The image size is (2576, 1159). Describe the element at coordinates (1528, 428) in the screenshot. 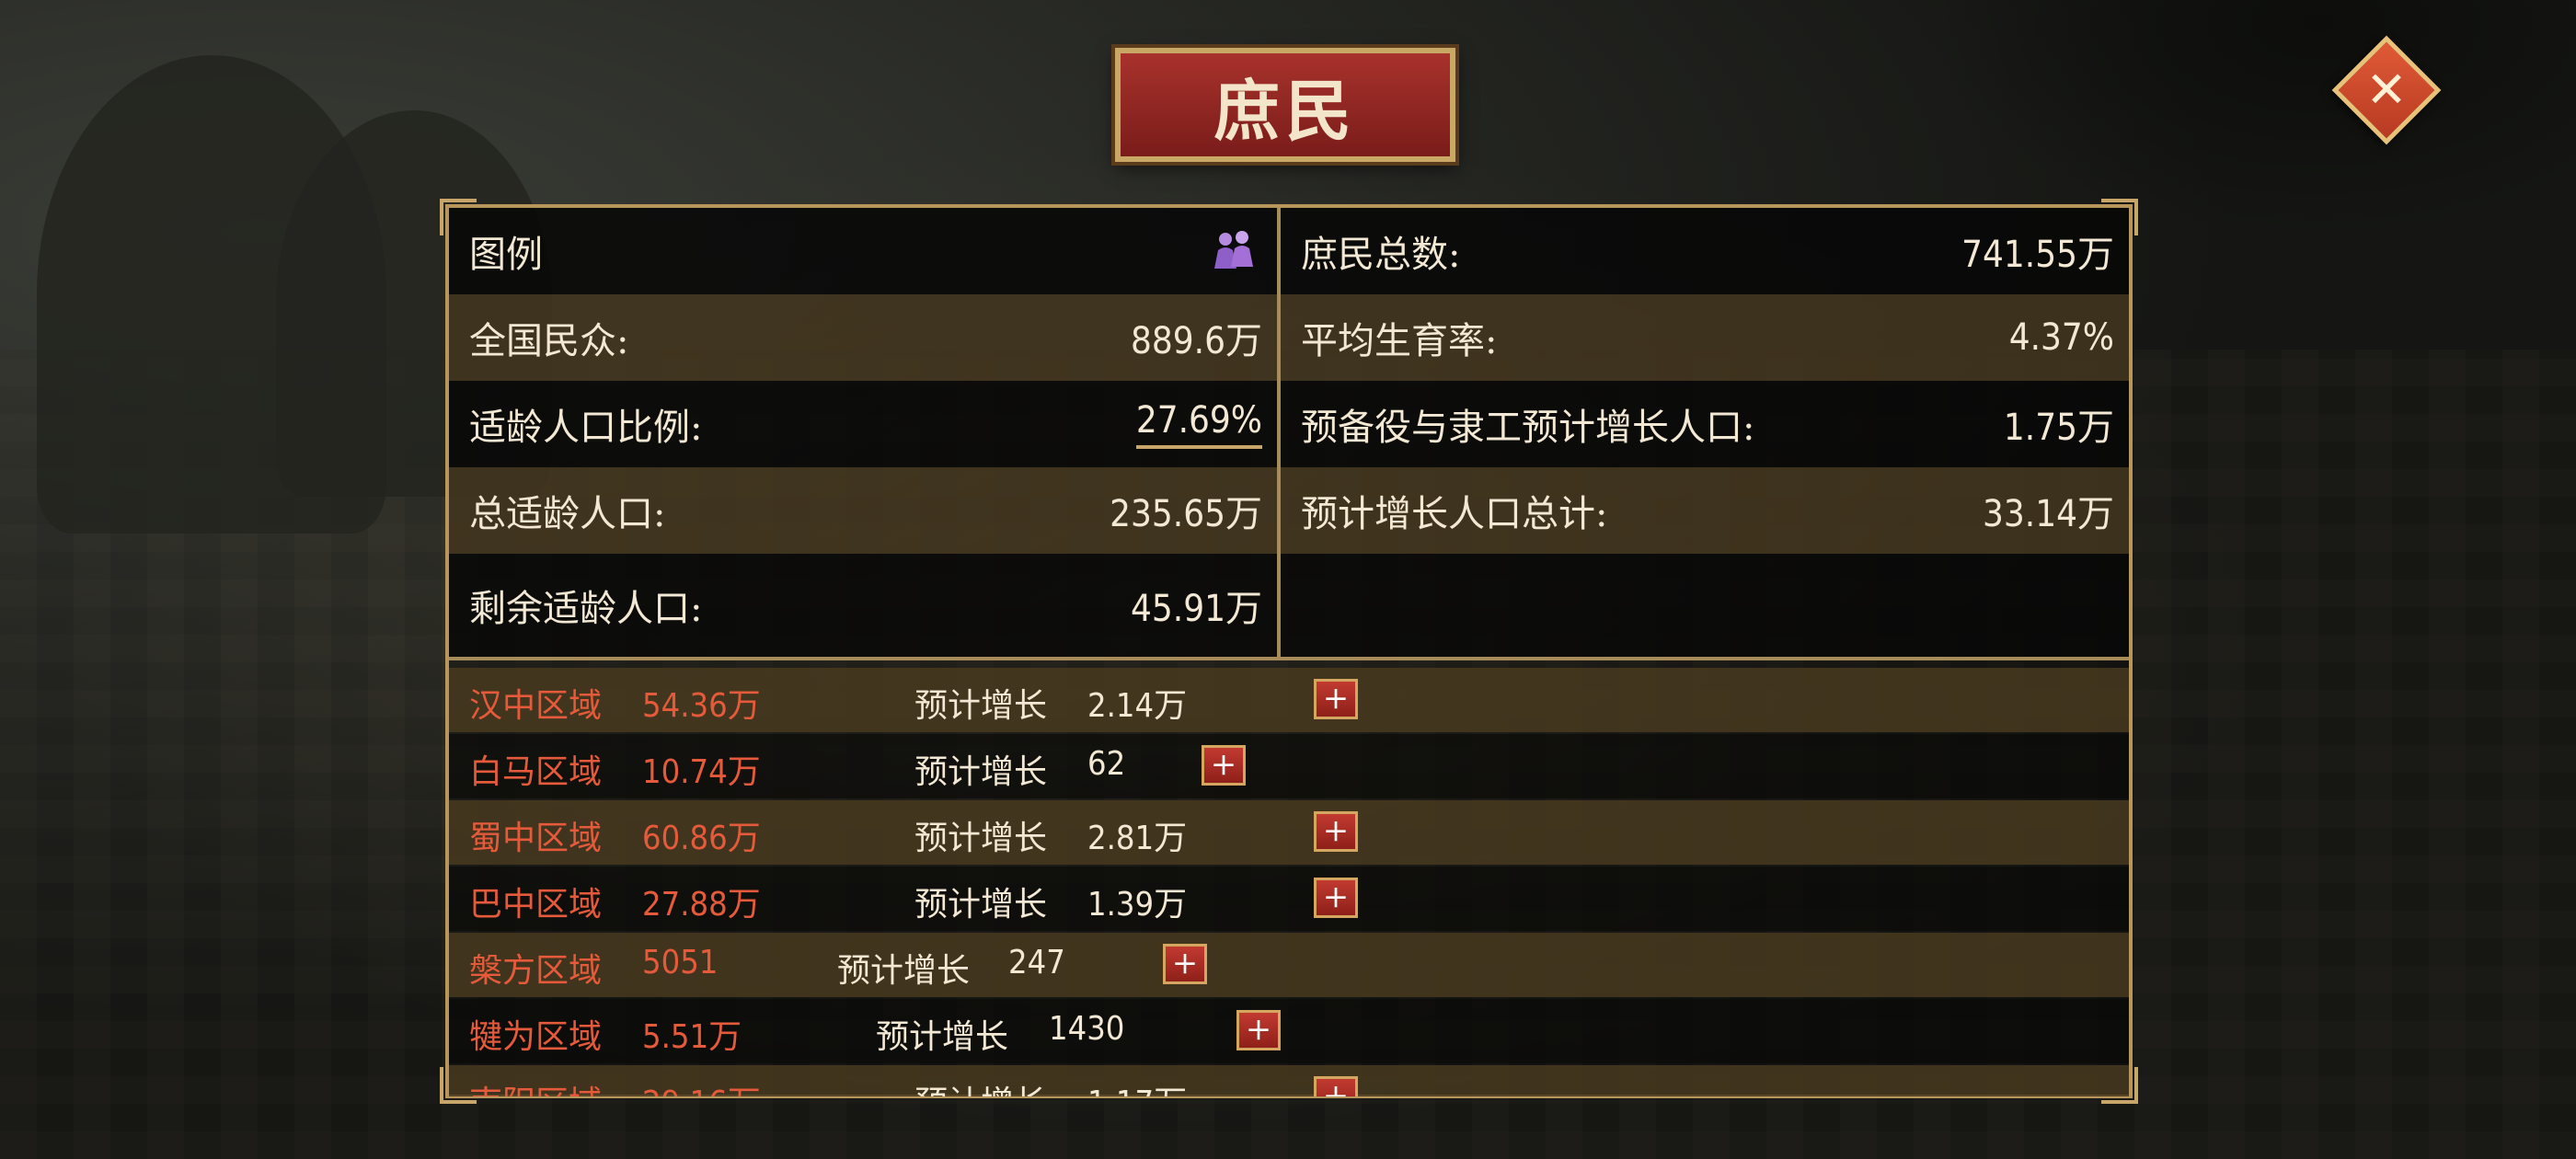

I see `stat-label: 预备役与隶工预计增长人口:` at that location.